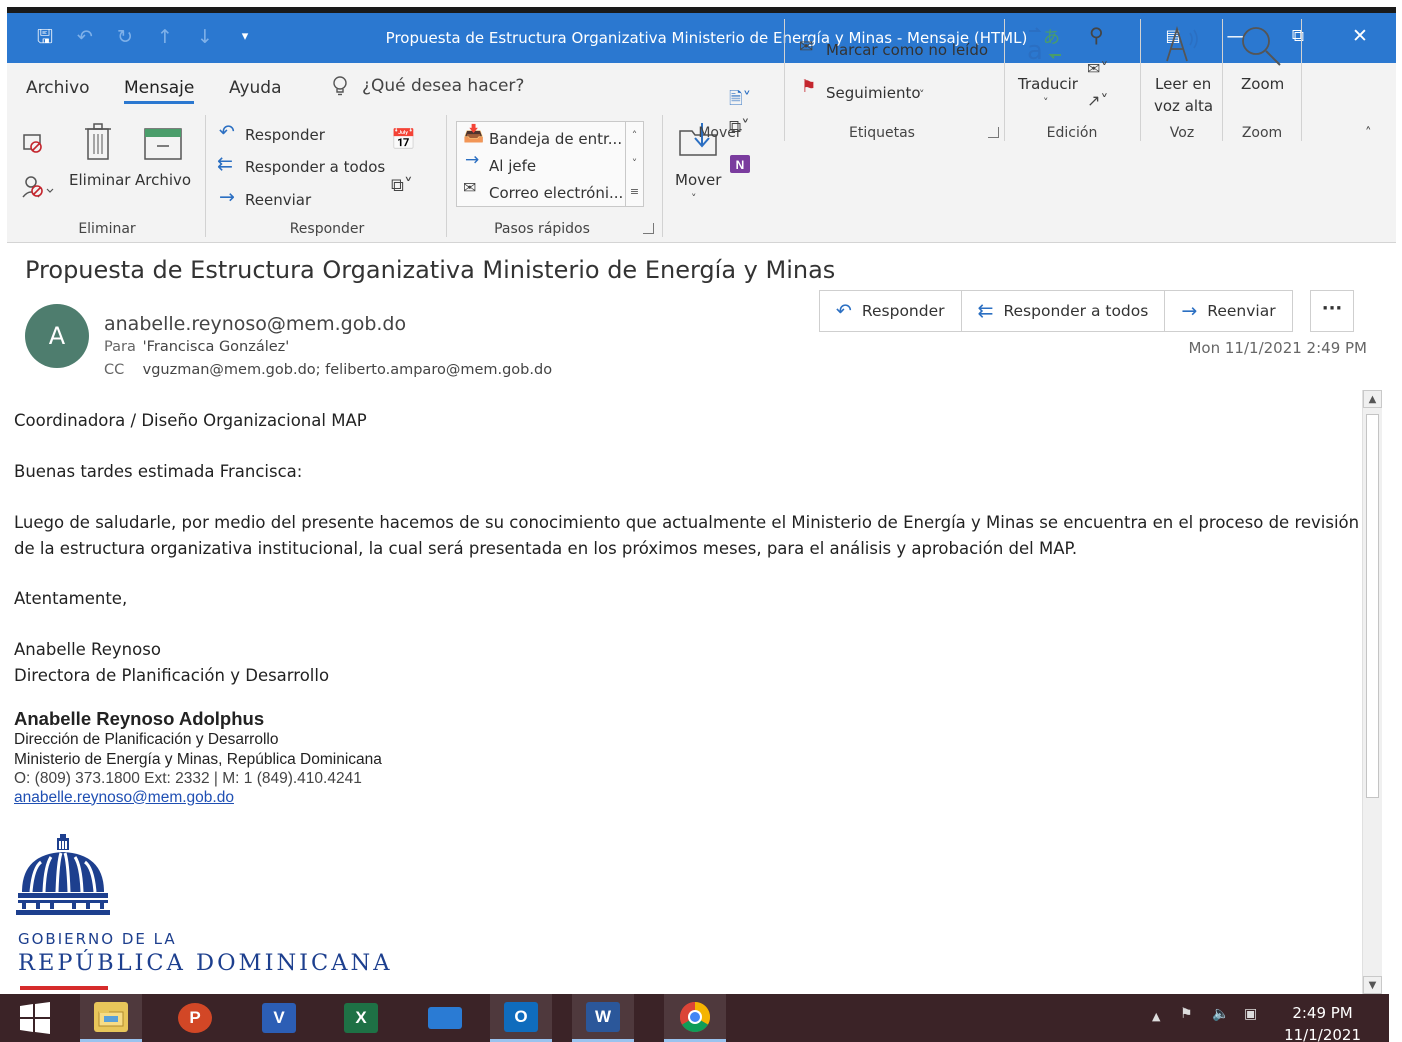  Describe the element at coordinates (1372, 985) in the screenshot. I see `scroll-down-arrow: ▼` at that location.